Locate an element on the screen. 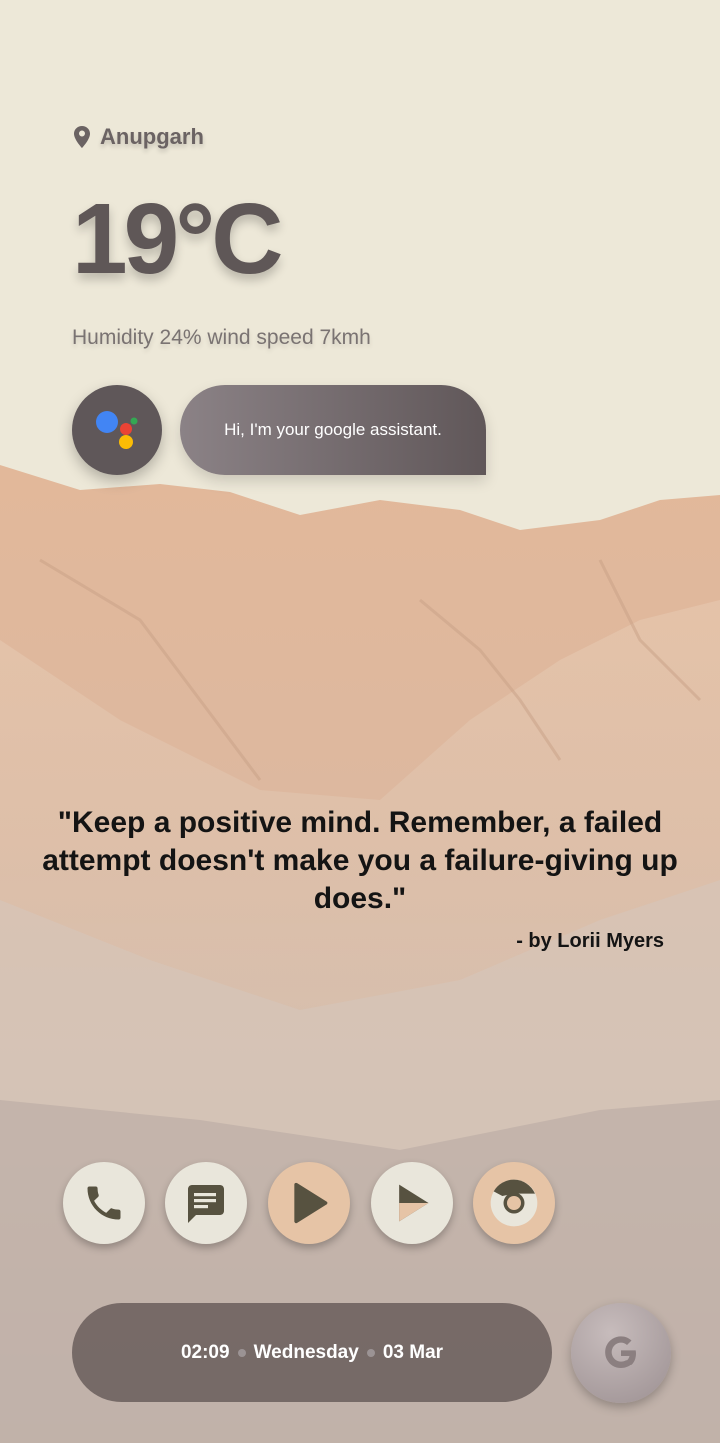 The height and width of the screenshot is (1443, 720). messages-app-icon is located at coordinates (206, 1203).